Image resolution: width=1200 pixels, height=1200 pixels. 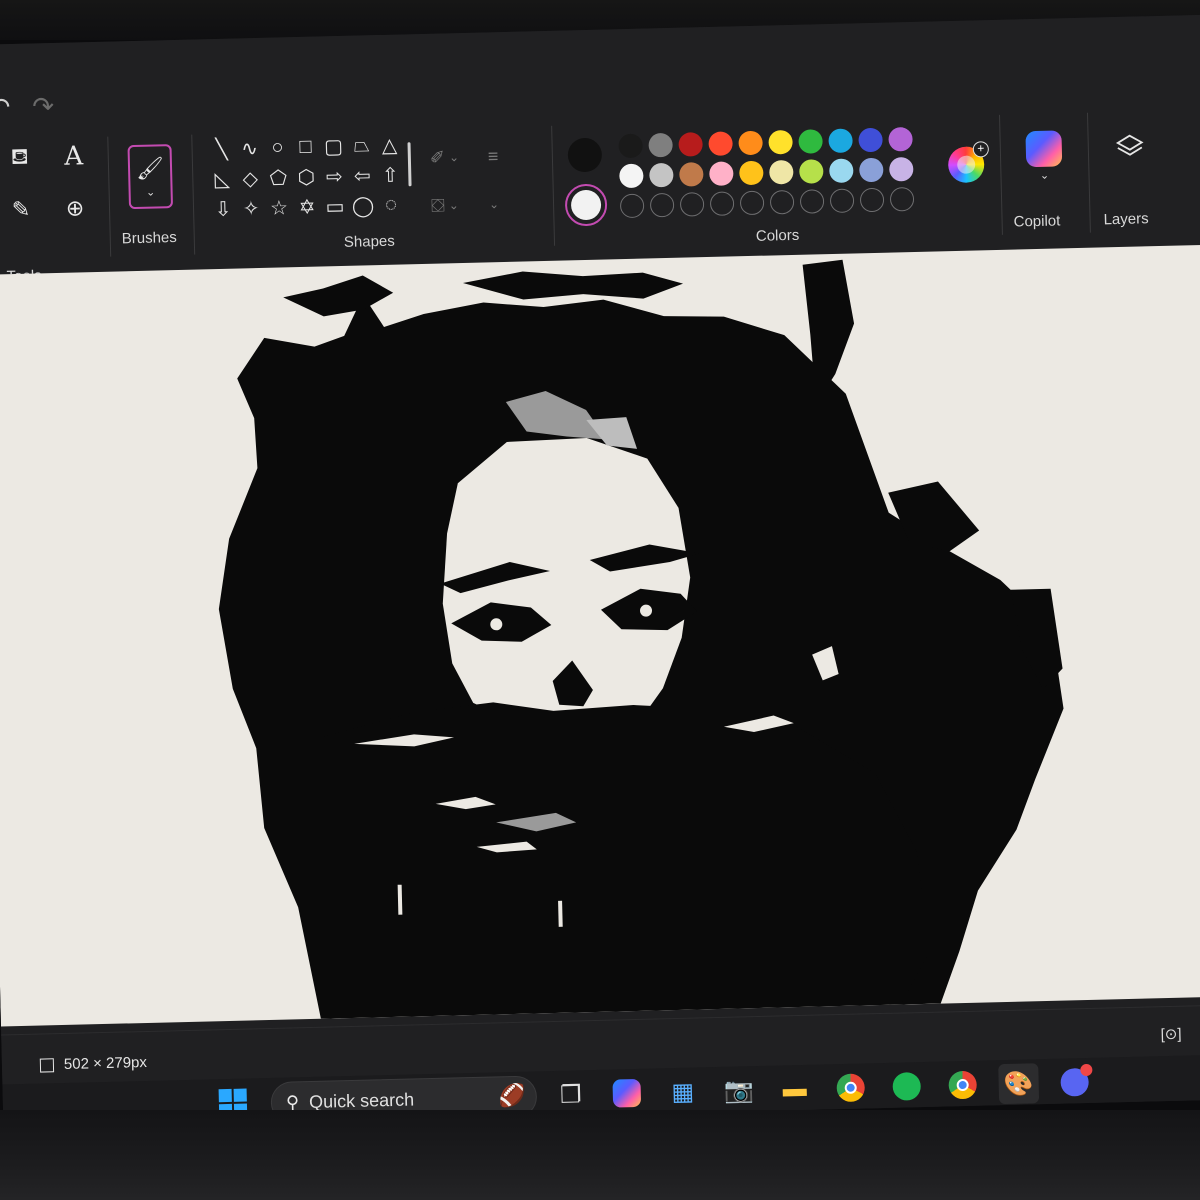 I want to click on shape-item: ☆, so click(x=279, y=207).